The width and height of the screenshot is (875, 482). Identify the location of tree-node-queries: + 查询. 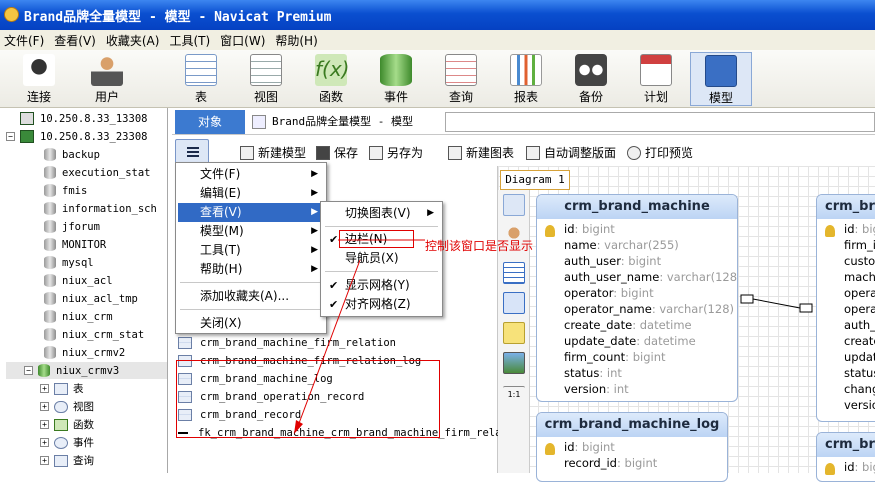
(67, 460).